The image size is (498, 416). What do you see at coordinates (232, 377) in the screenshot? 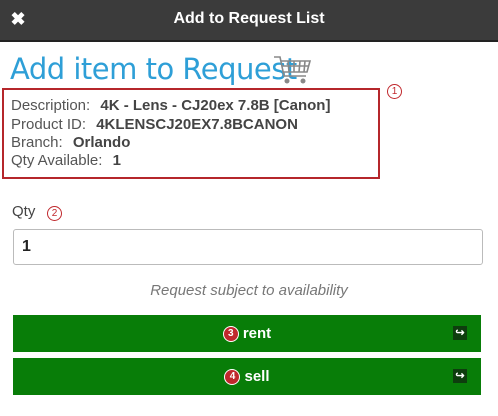
I see `annotation-badge-4: 4` at bounding box center [232, 377].